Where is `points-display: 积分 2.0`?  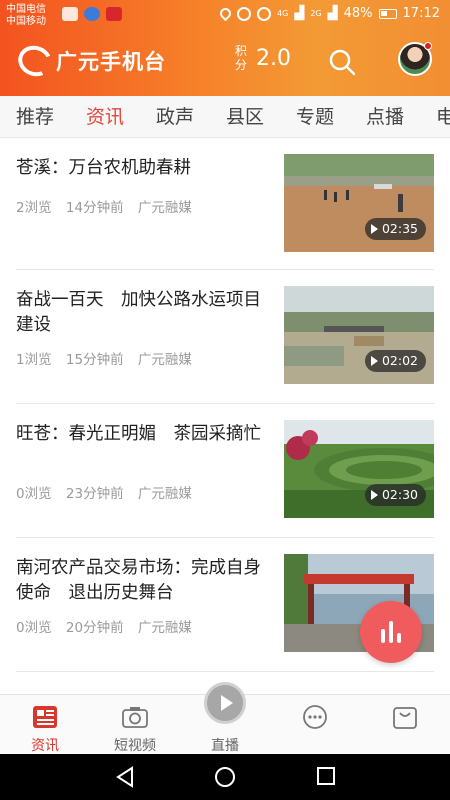
points-display: 积分 2.0 is located at coordinates (262, 58).